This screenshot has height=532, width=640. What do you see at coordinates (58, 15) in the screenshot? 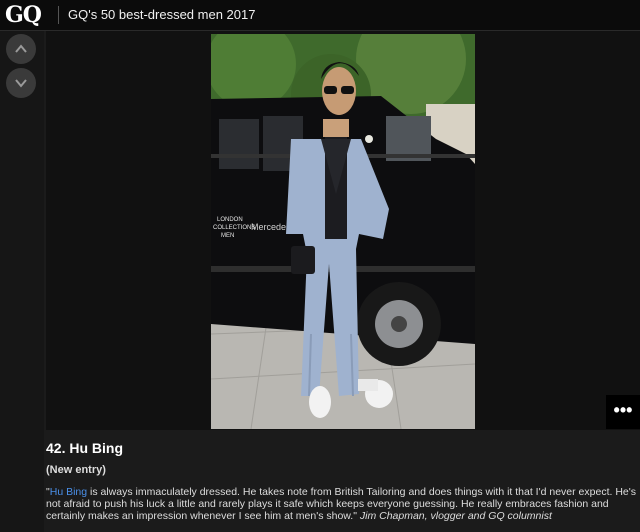
I see `header-divider` at bounding box center [58, 15].